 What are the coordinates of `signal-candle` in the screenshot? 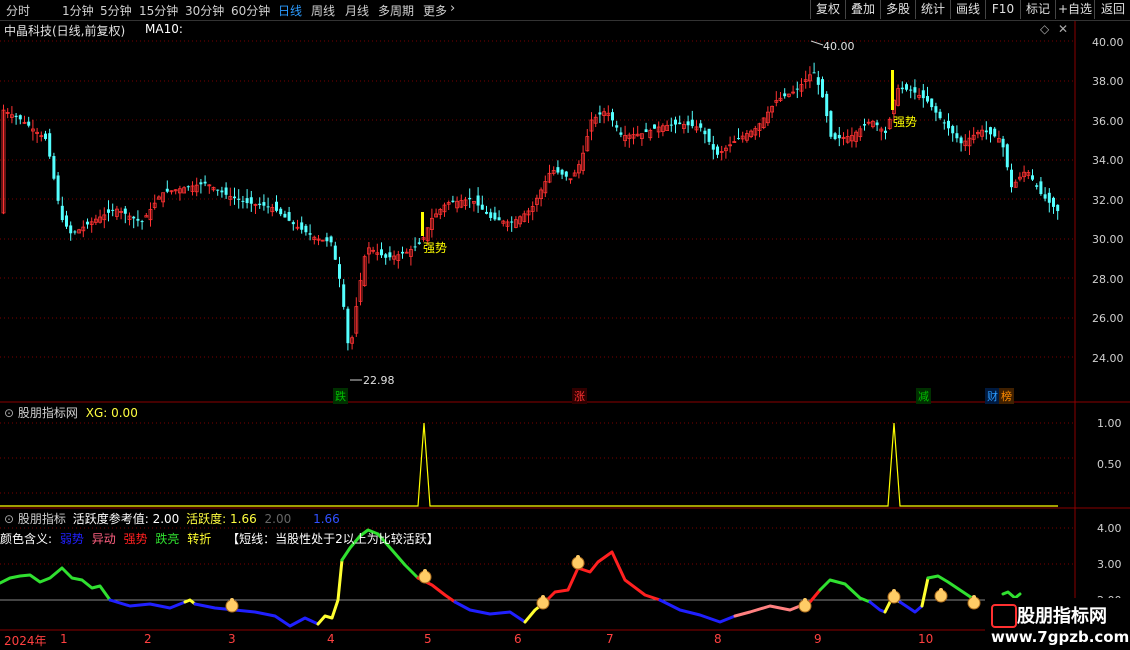 It's located at (422, 224).